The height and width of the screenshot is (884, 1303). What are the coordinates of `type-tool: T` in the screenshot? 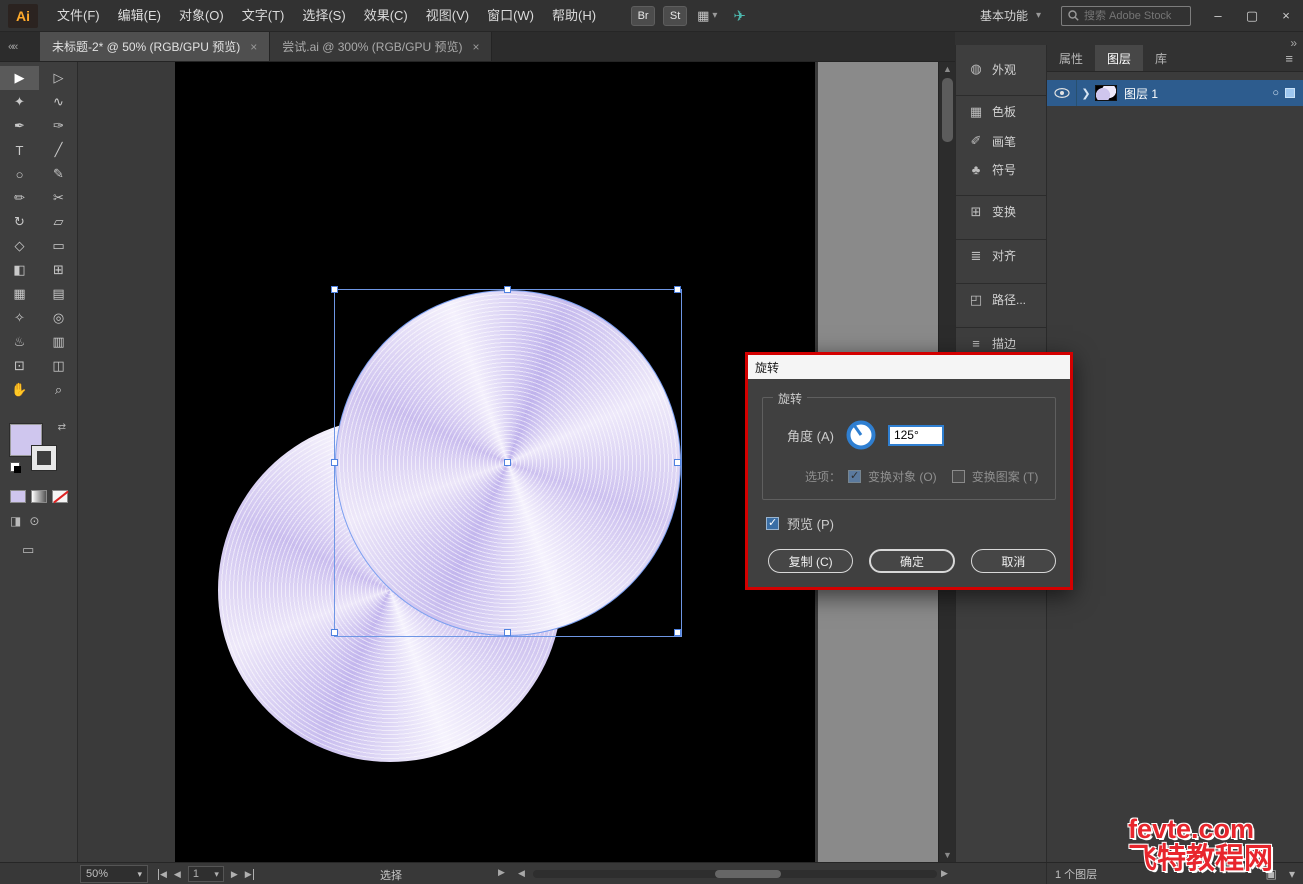 It's located at (19, 150).